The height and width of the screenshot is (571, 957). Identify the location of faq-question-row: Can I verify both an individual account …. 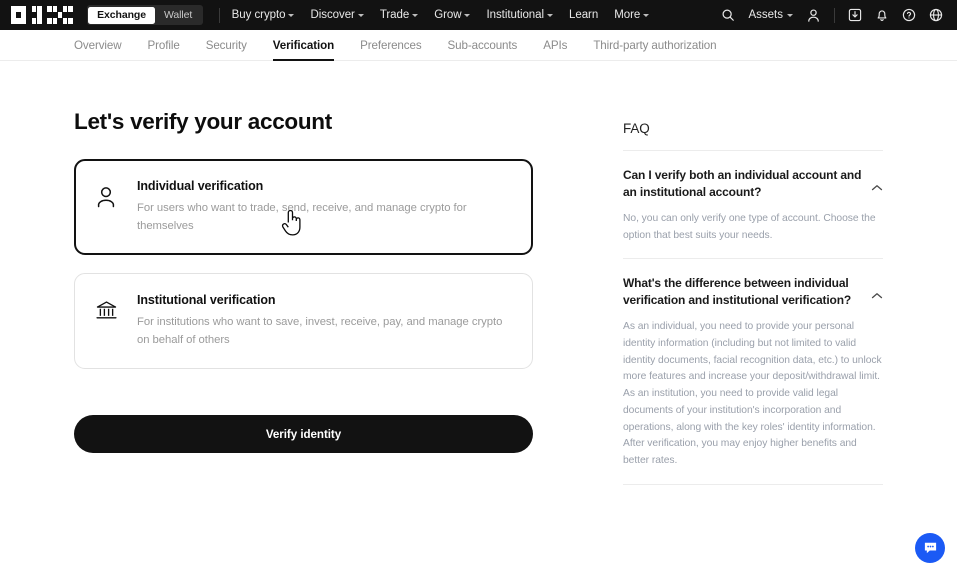
(753, 184).